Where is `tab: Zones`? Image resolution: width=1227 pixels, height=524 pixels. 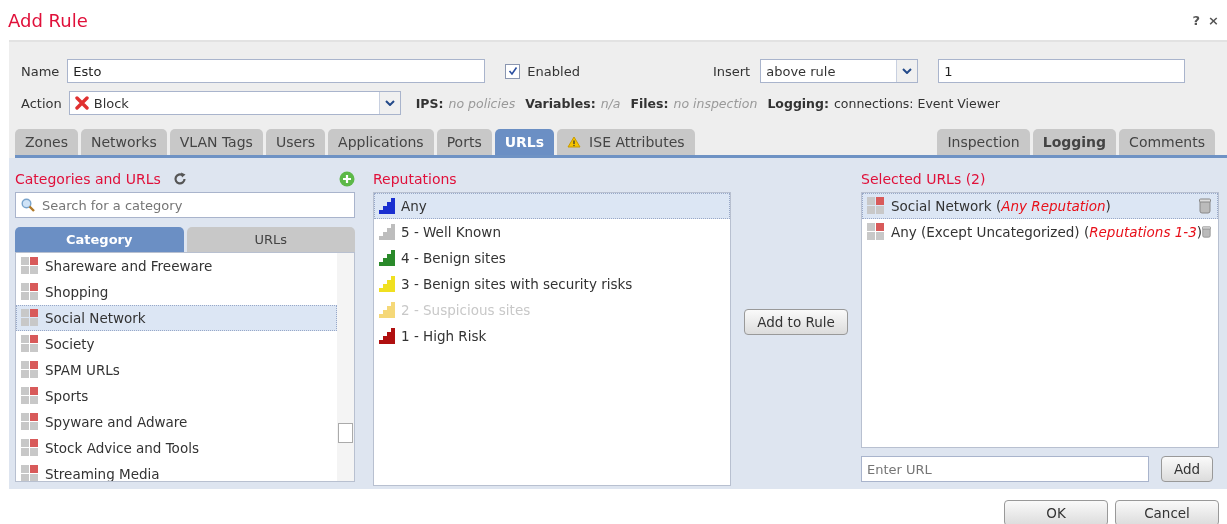
tab: Zones is located at coordinates (46, 142).